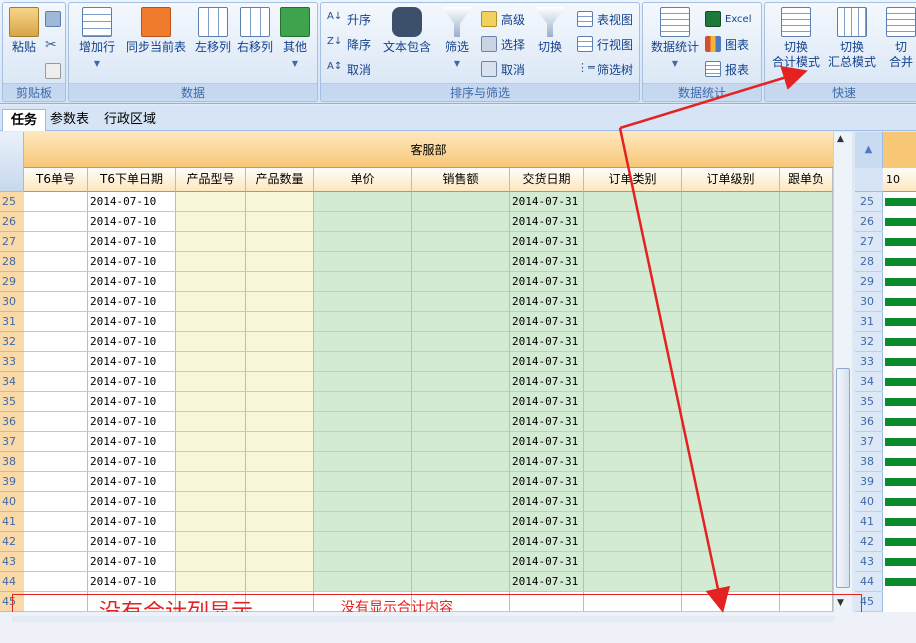  I want to click on sync-current-table-button: 同步当前表, so click(156, 31).